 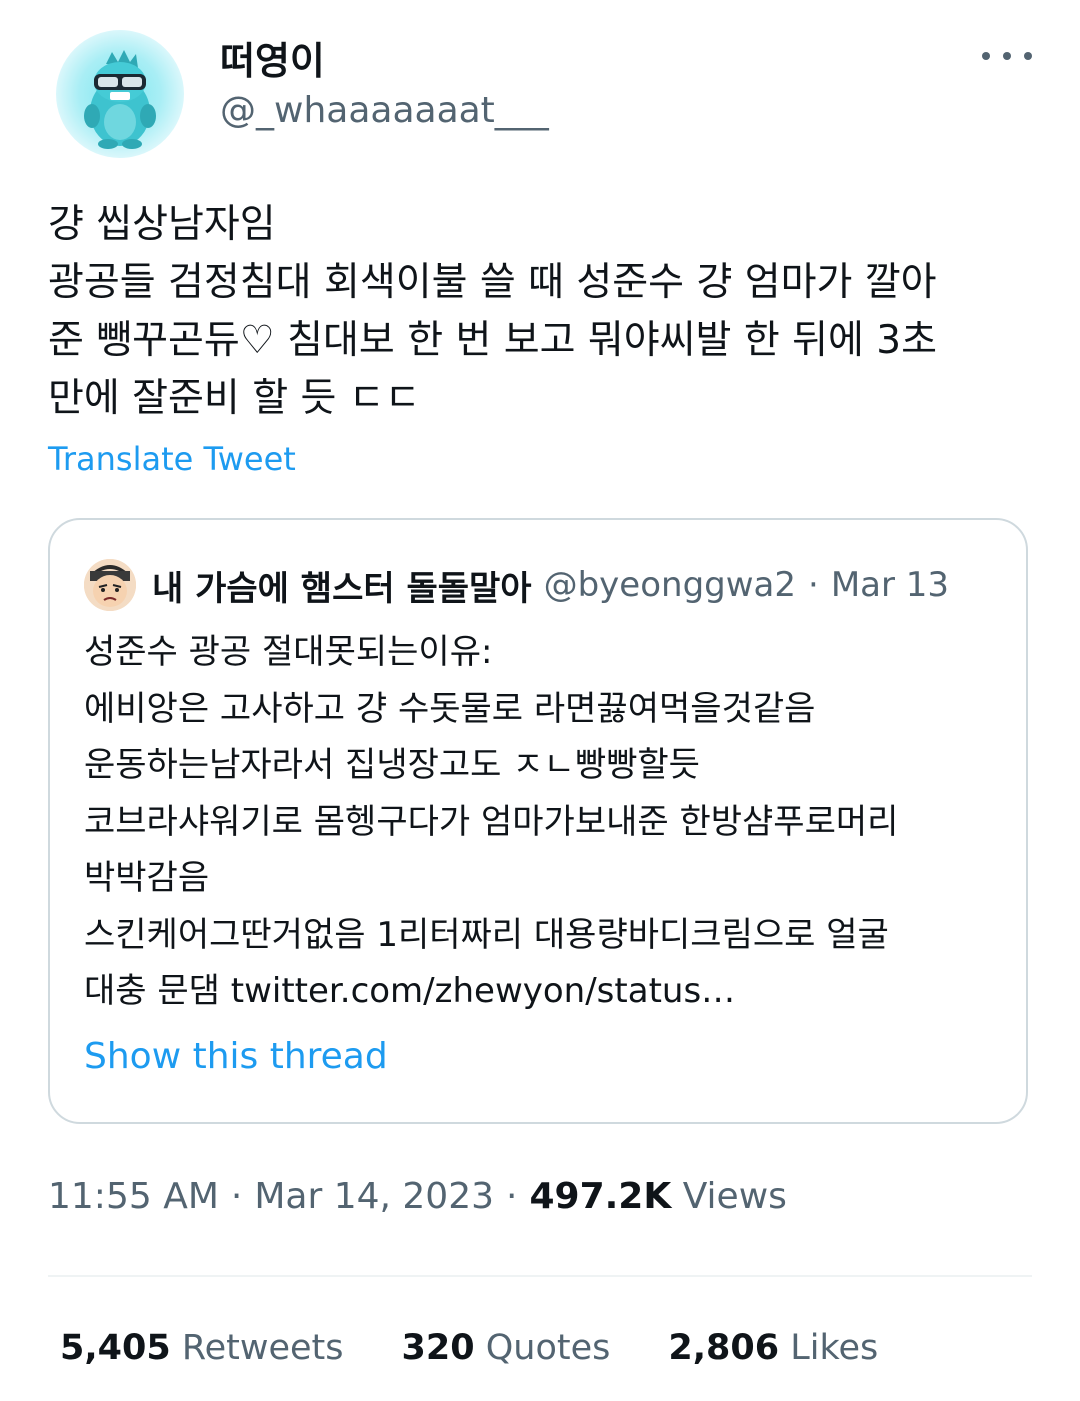 I want to click on divider, so click(x=540, y=1276).